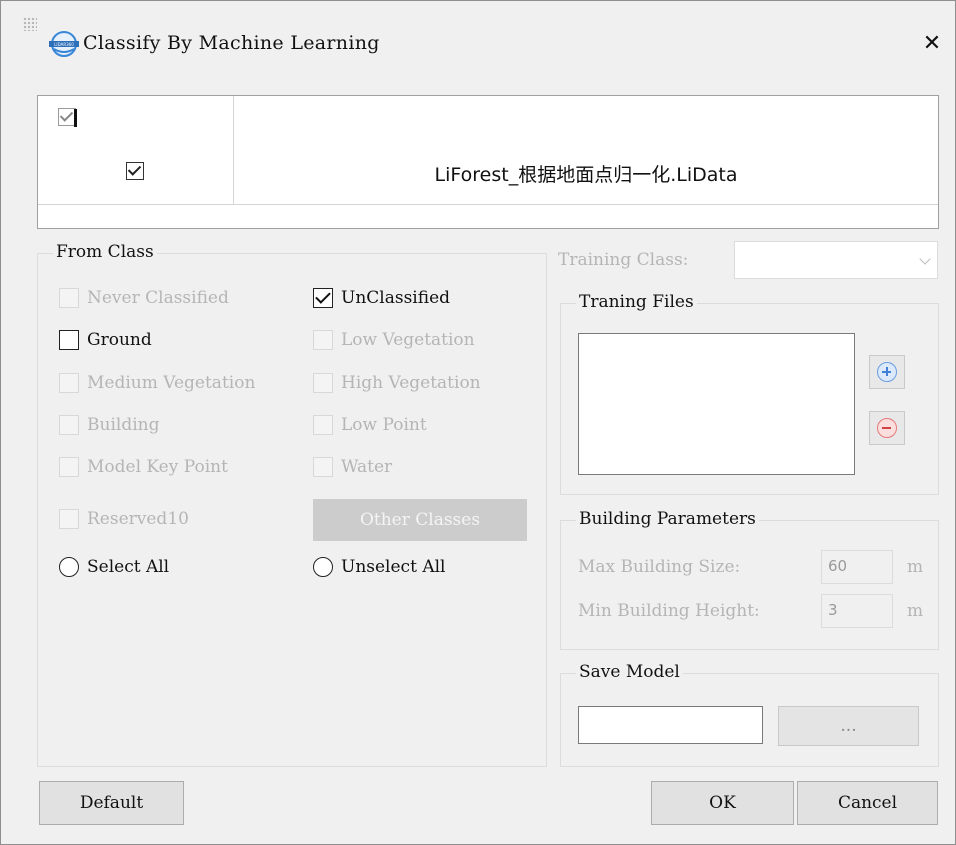  I want to click on remove-file-button, so click(887, 428).